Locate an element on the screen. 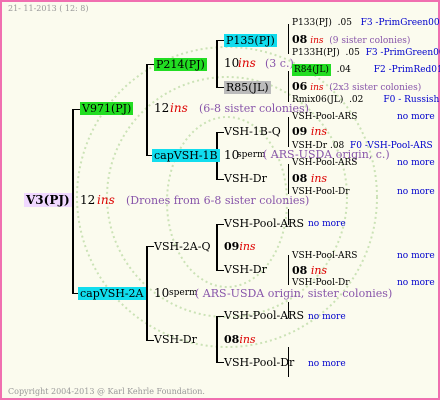  ins08b: 08 ins is located at coordinates (310, 178).